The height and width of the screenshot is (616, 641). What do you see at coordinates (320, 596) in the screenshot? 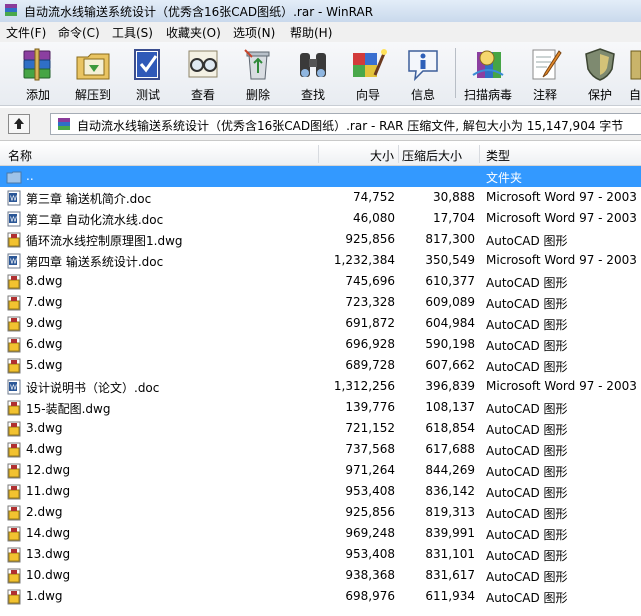
I see `file-row: 1.dwg 698,976 611,934 AutoCAD 图形` at bounding box center [320, 596].